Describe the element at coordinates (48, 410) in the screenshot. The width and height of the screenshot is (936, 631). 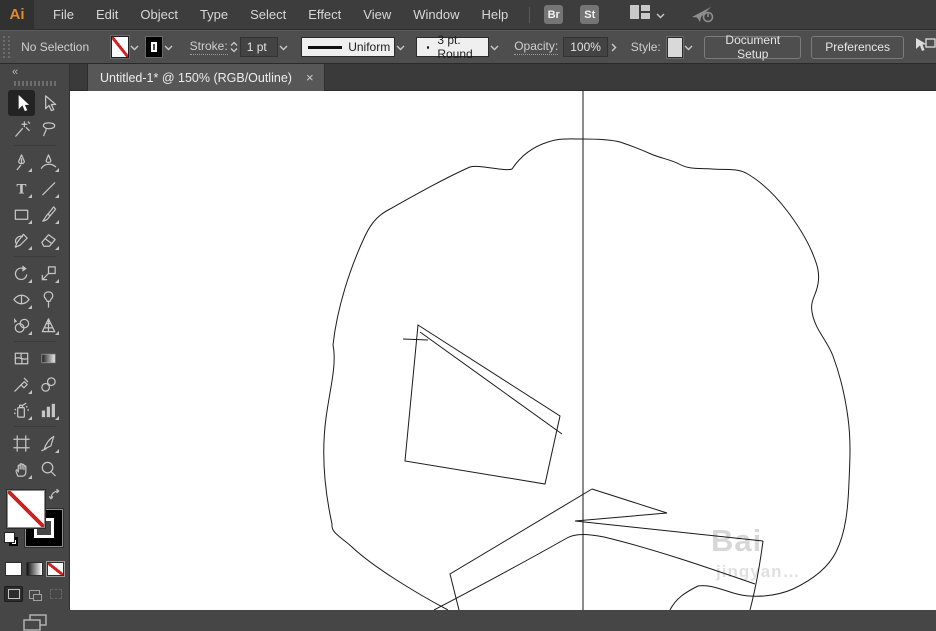
I see `column-graph-tool` at that location.